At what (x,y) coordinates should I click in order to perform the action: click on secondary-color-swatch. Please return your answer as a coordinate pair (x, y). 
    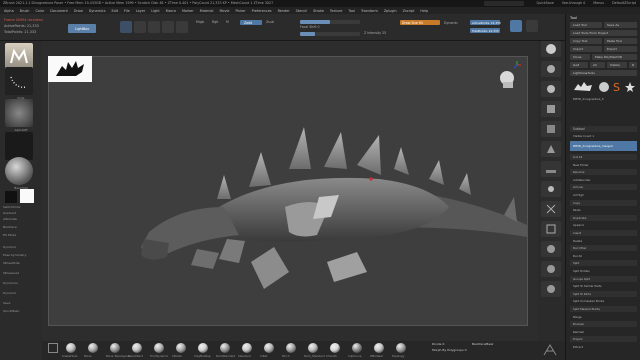
    Looking at the image, I should click on (11, 197).